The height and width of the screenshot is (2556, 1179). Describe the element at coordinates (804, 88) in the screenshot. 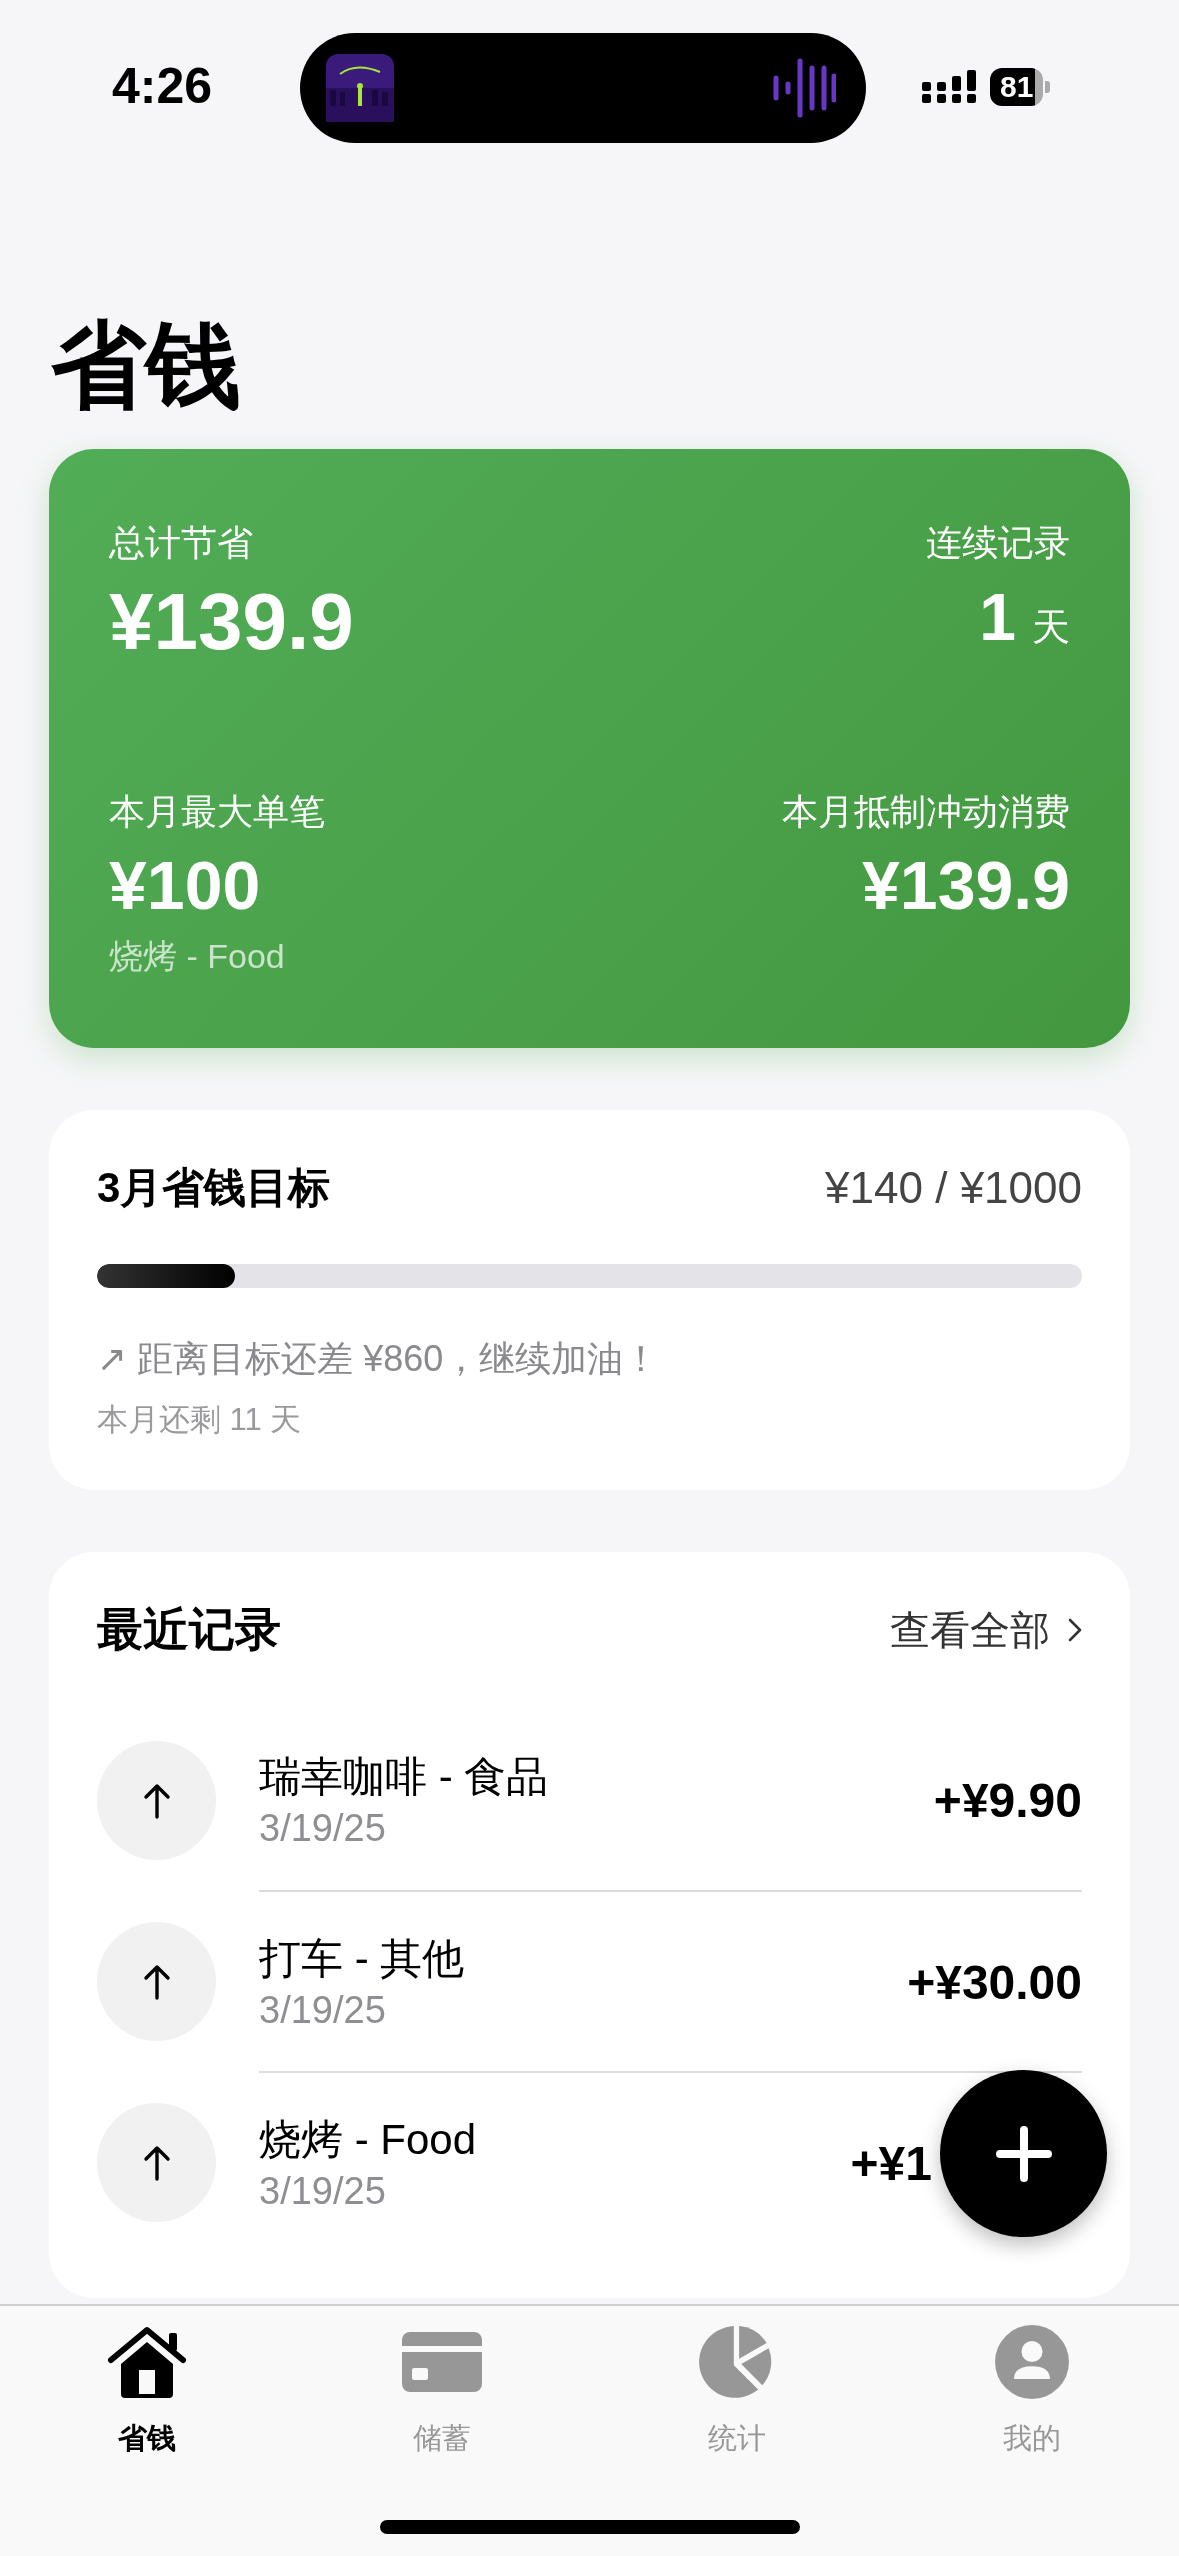

I see `waveform-icon` at that location.